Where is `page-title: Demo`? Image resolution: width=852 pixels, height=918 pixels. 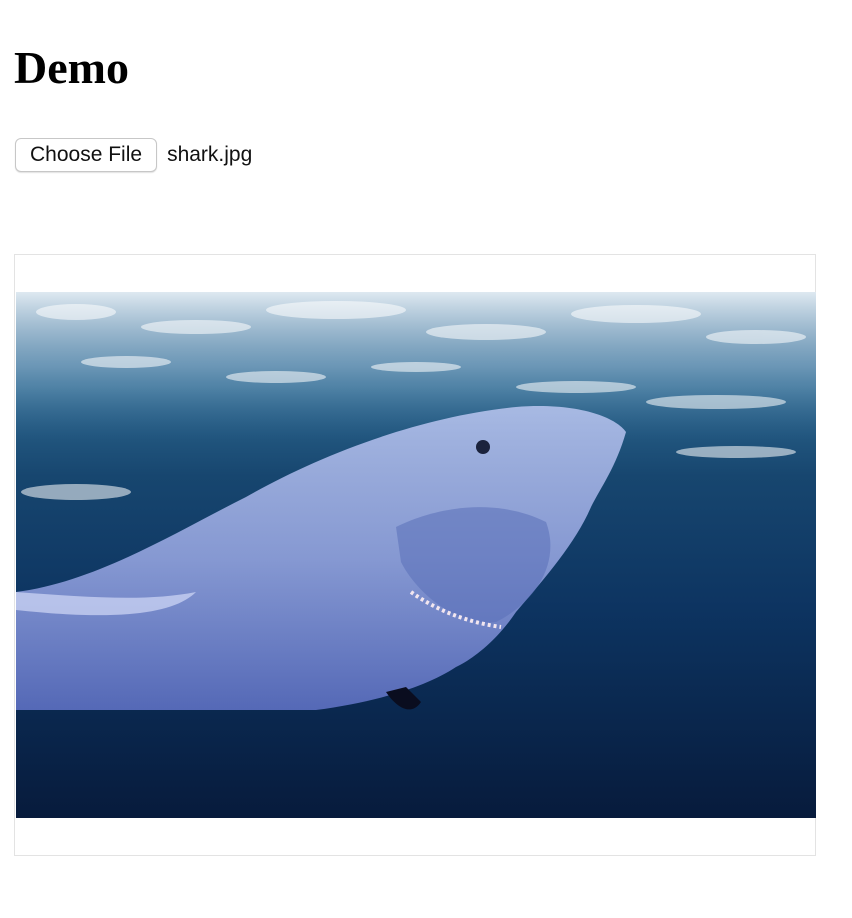
page-title: Demo is located at coordinates (71, 67).